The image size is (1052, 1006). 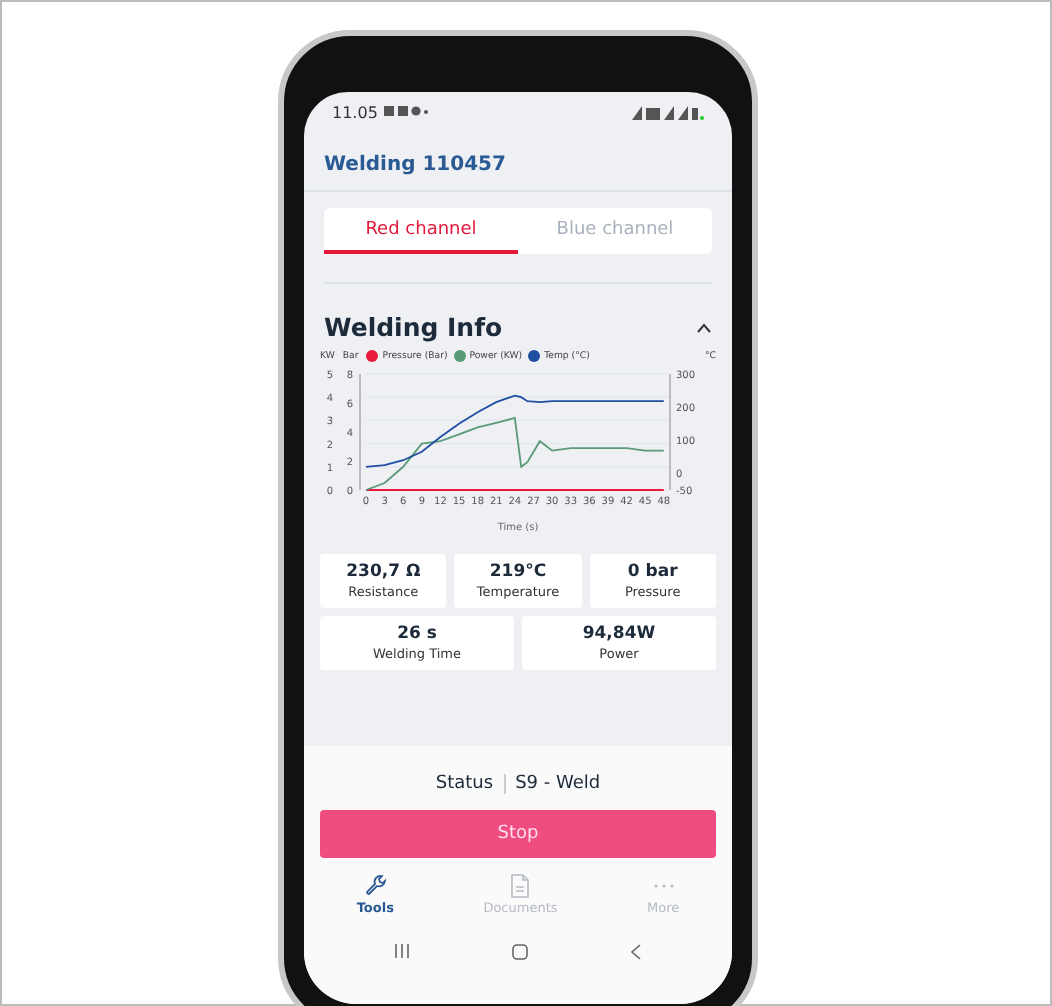 I want to click on channel-tab: Red channel, so click(x=421, y=231).